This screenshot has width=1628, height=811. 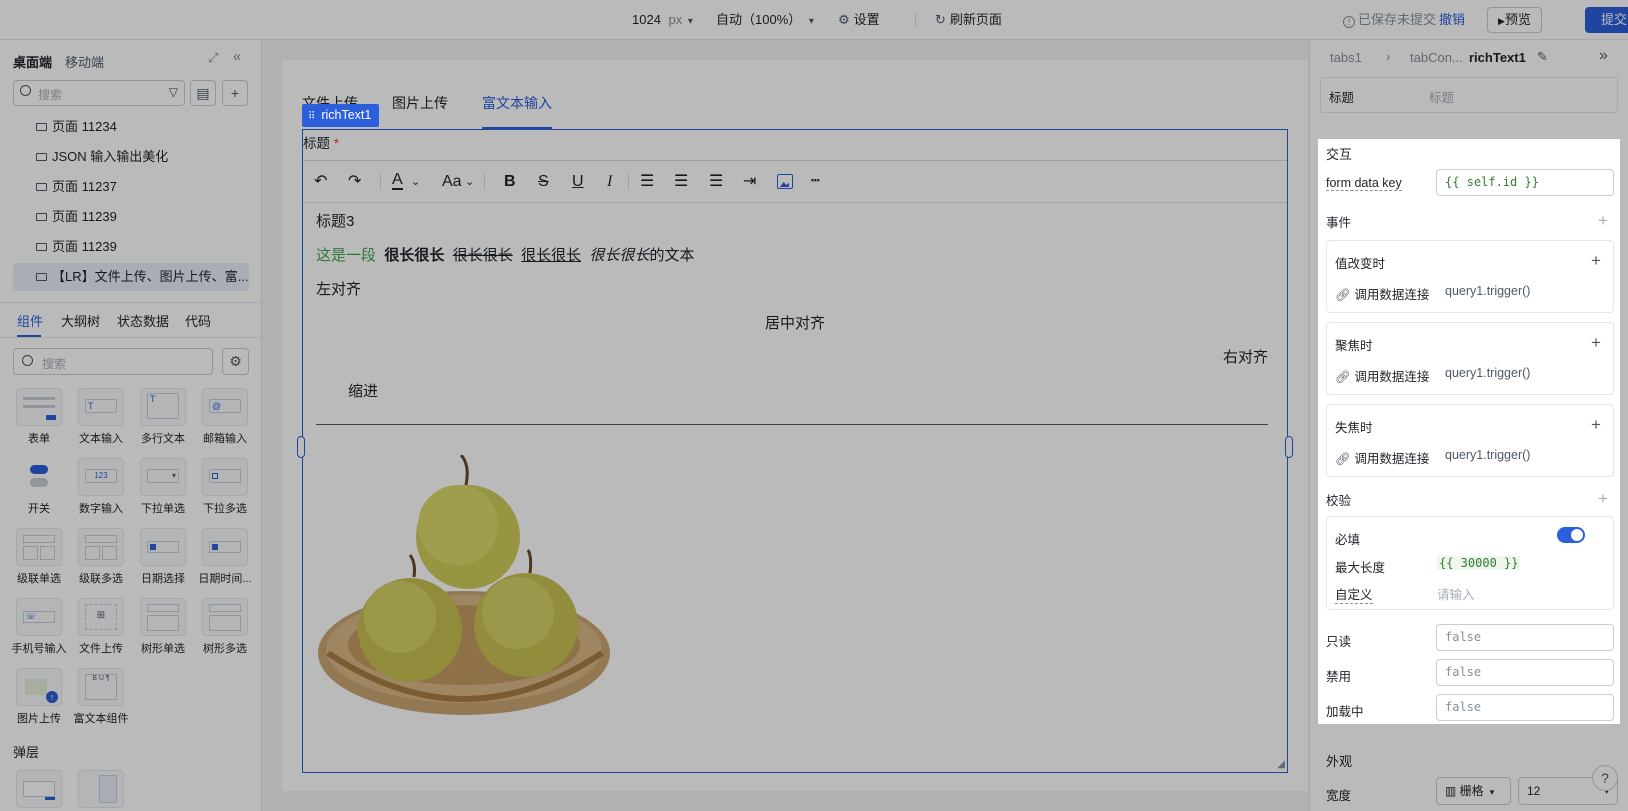 I want to click on loading-input: false, so click(x=1525, y=707).